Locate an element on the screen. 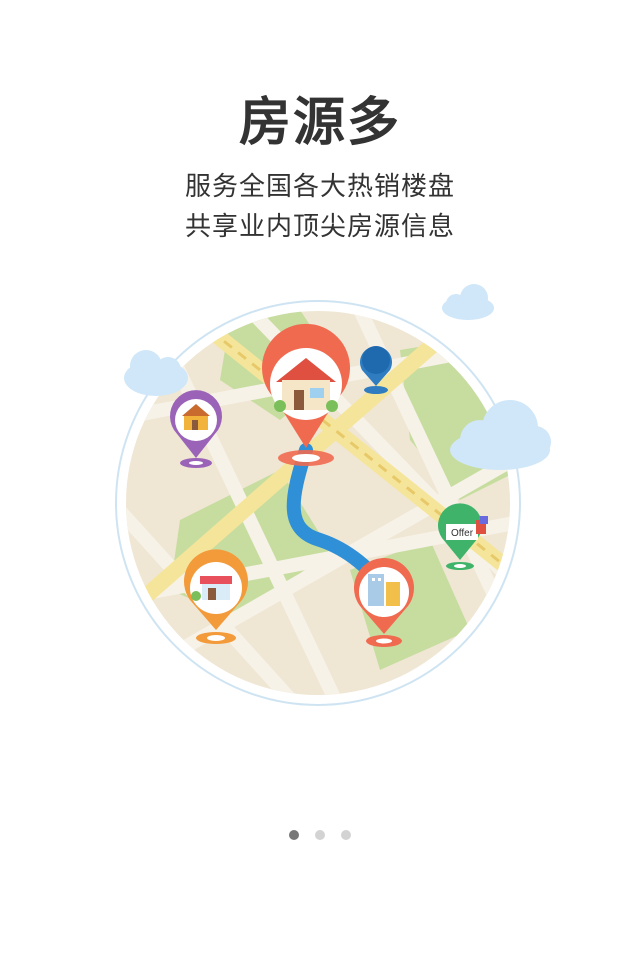  subtitle-line-1: 服务全国各大热销楼盘 is located at coordinates (319, 187).